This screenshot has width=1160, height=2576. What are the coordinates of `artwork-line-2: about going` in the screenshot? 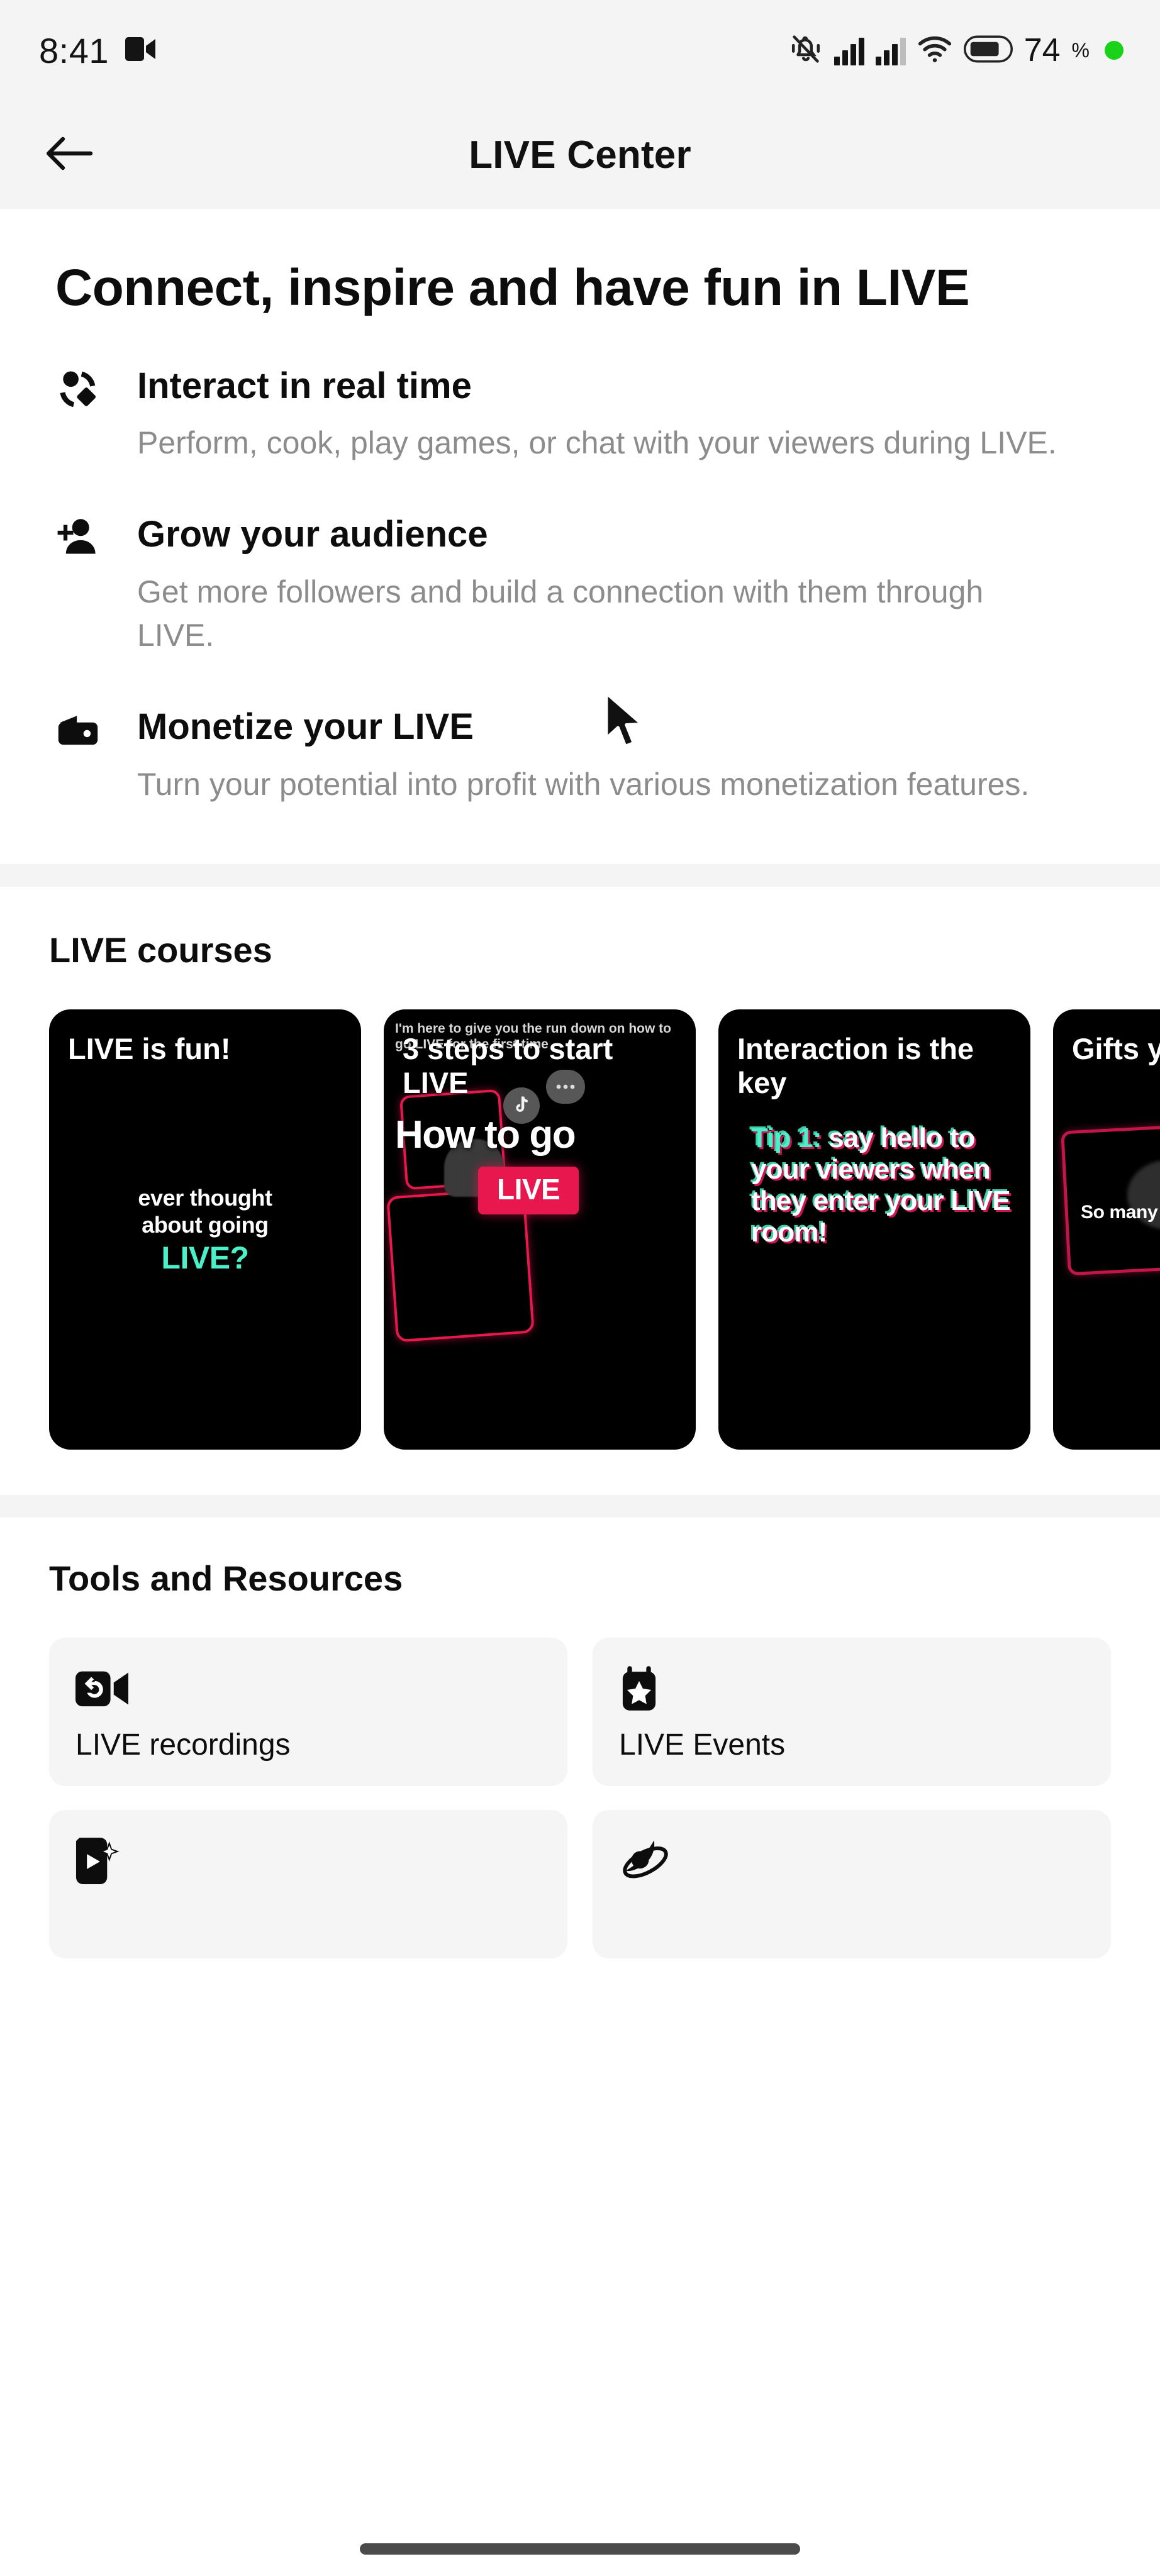 It's located at (205, 1225).